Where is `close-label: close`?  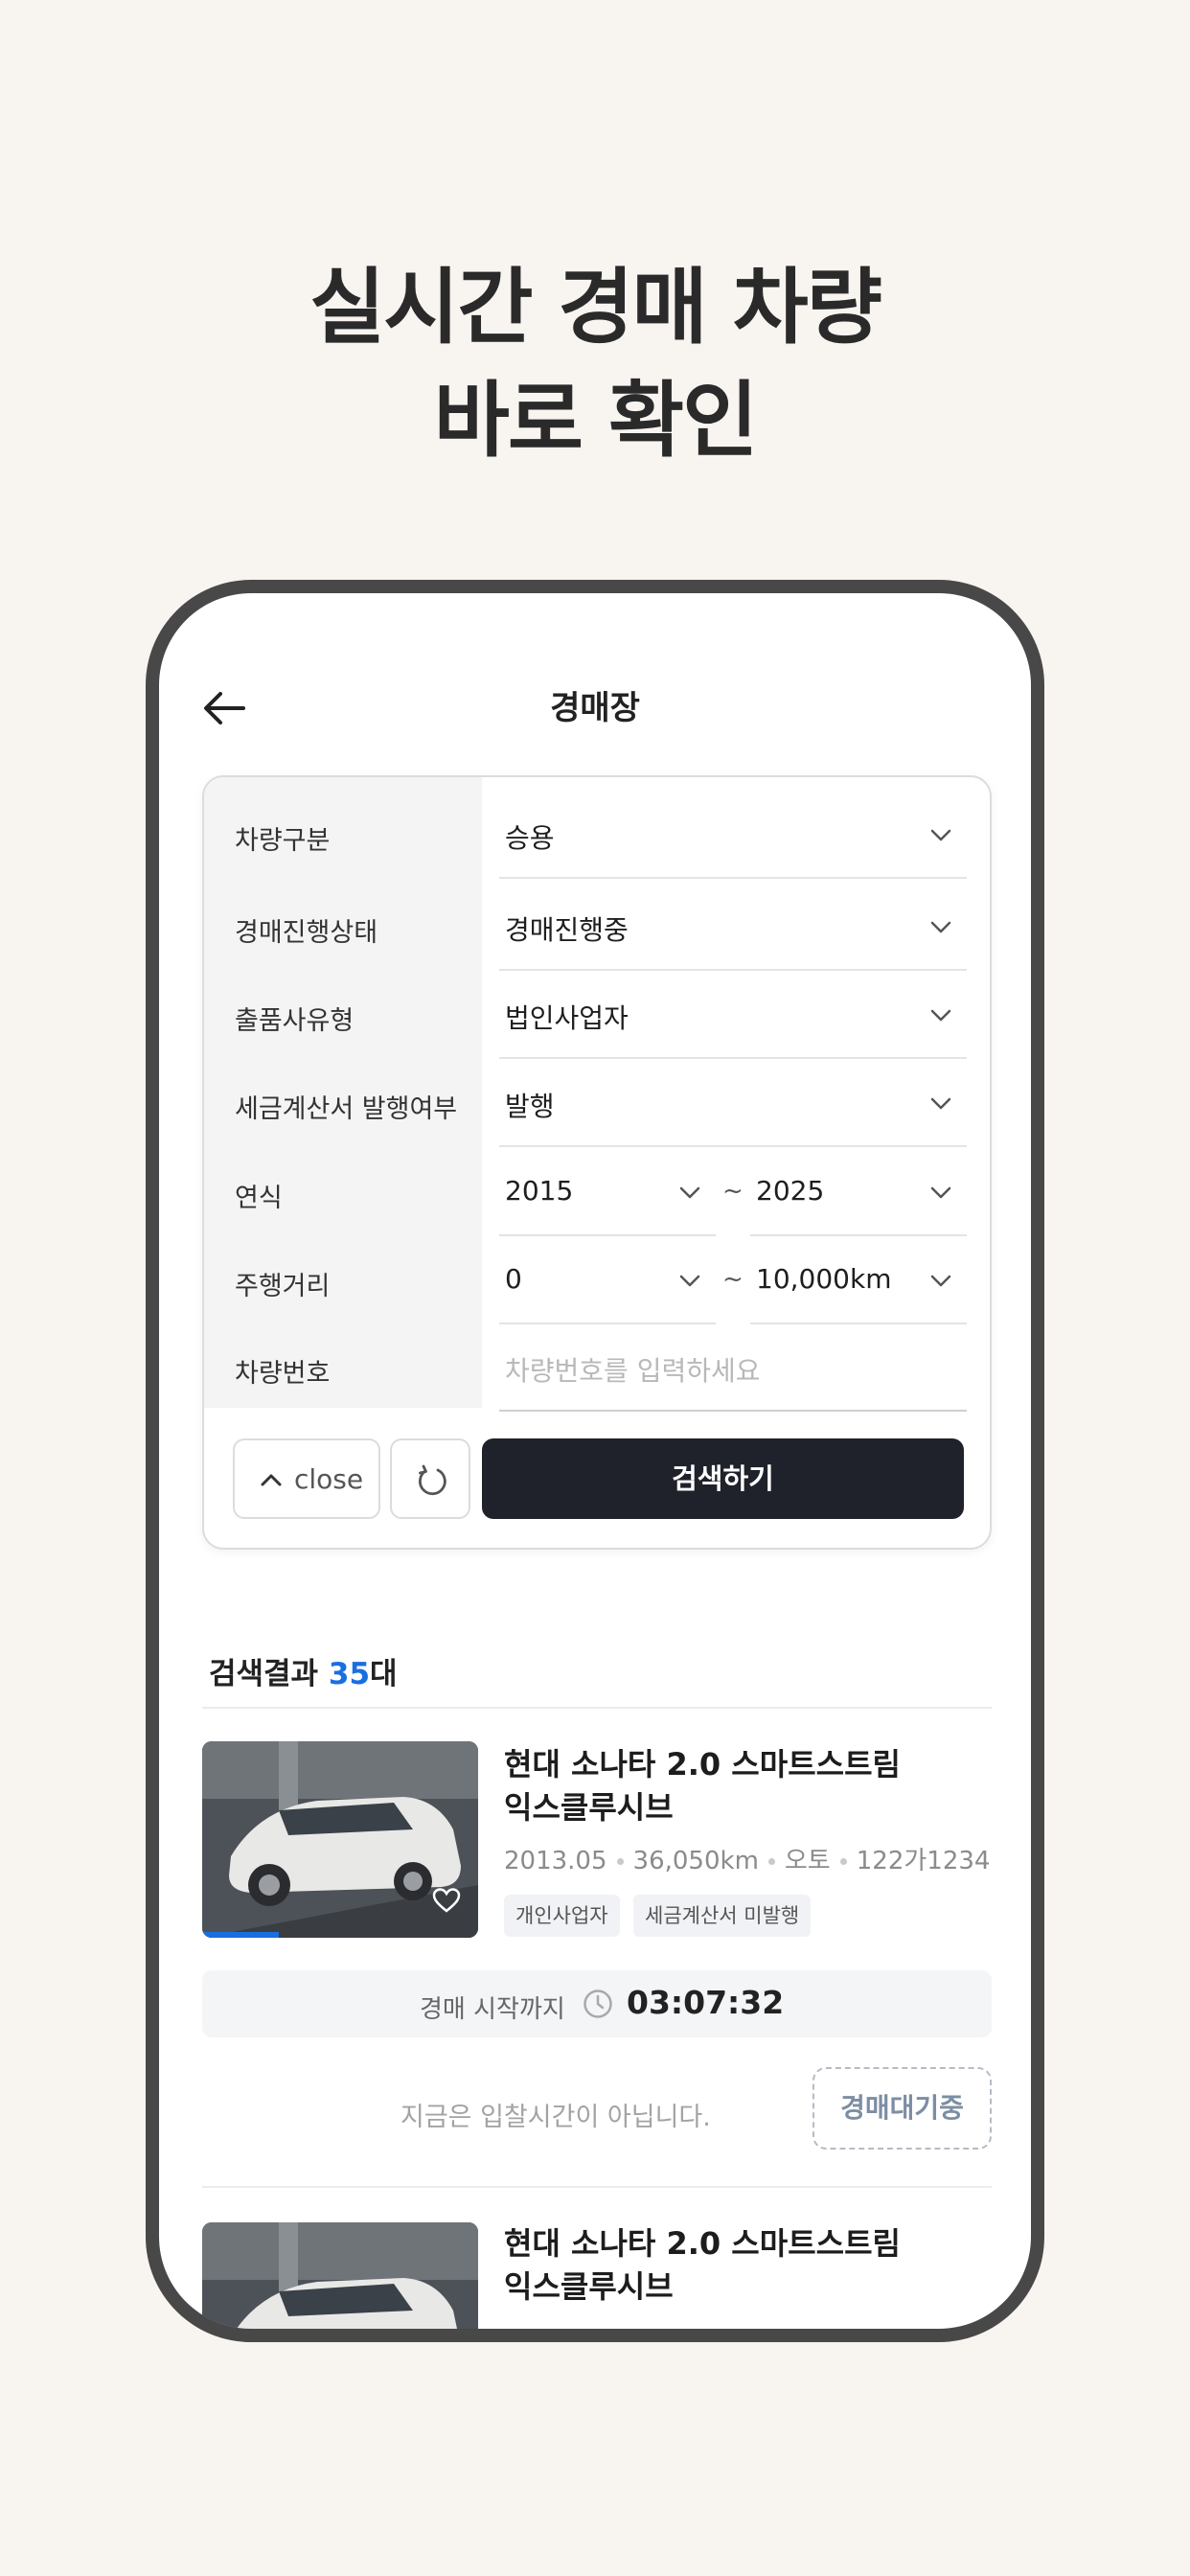 close-label: close is located at coordinates (329, 1479).